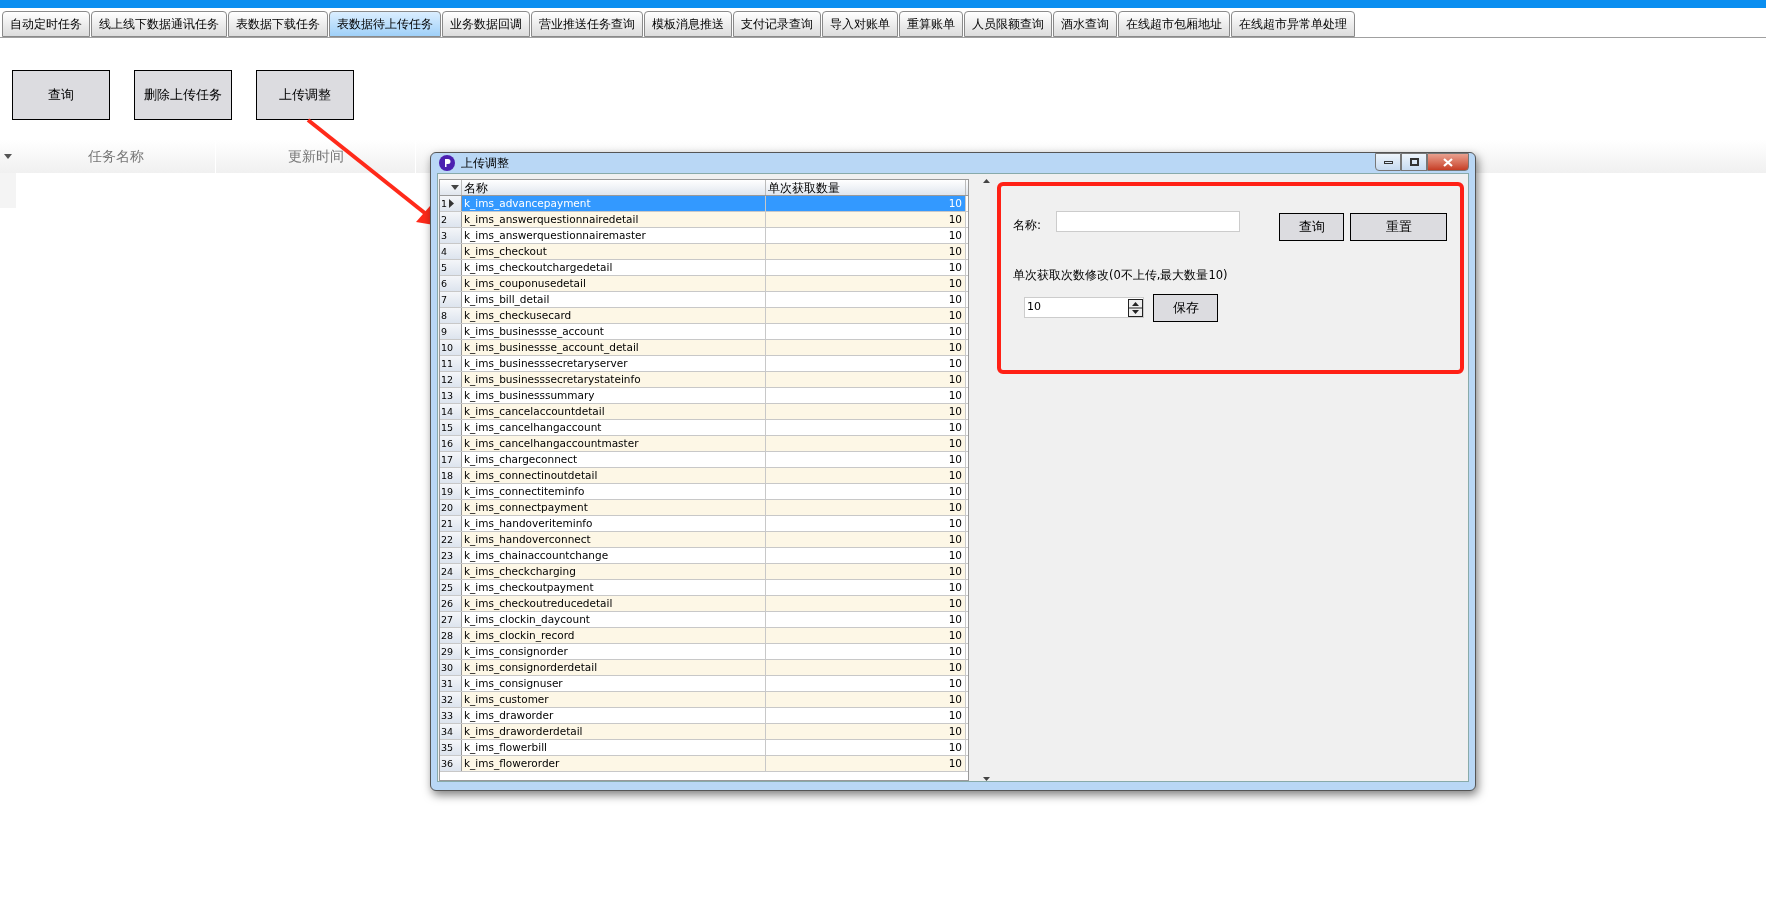 This screenshot has width=1766, height=900. I want to click on table-cell: k_ims_handoverconnect, so click(527, 539).